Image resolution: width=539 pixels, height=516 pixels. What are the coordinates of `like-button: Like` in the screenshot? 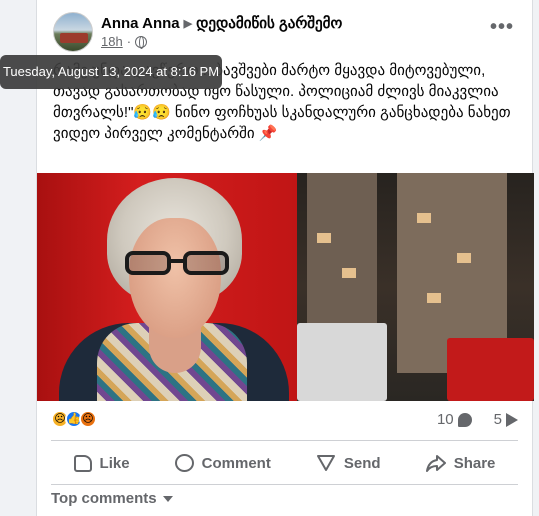 It's located at (102, 463).